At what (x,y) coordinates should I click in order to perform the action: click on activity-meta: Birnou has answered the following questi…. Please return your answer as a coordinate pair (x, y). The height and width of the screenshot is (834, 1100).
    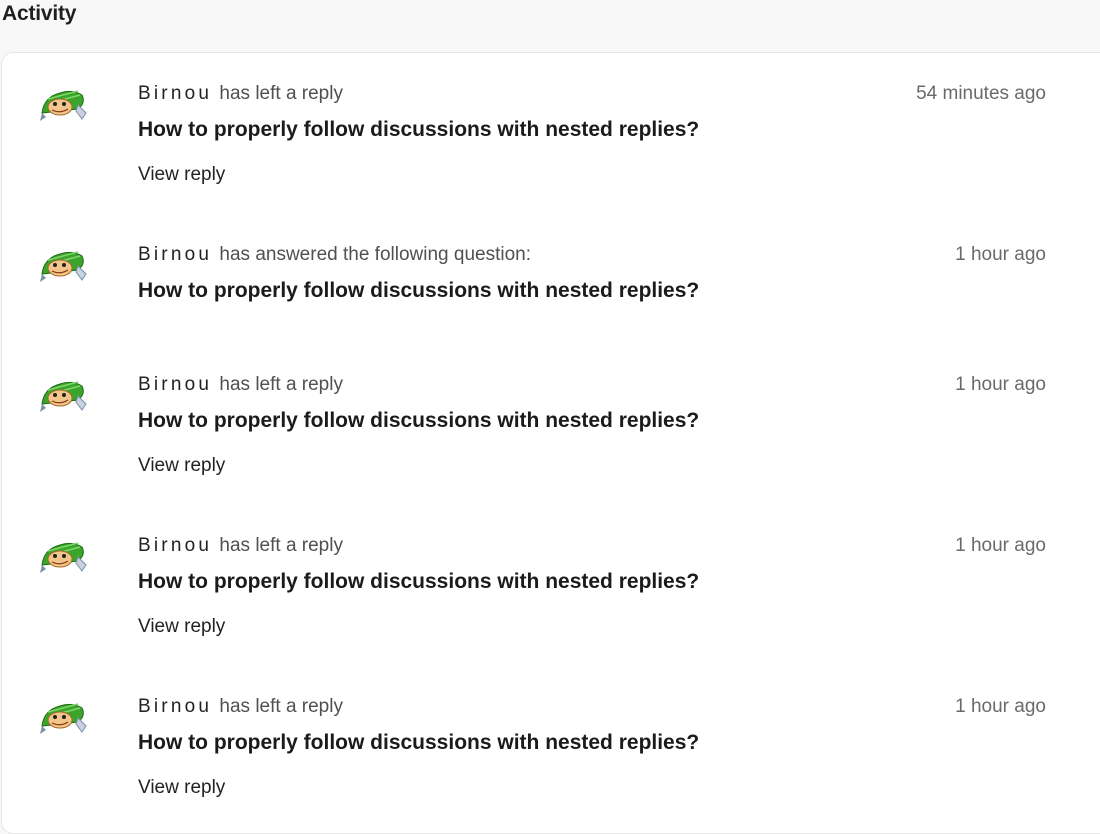
    Looking at the image, I should click on (334, 255).